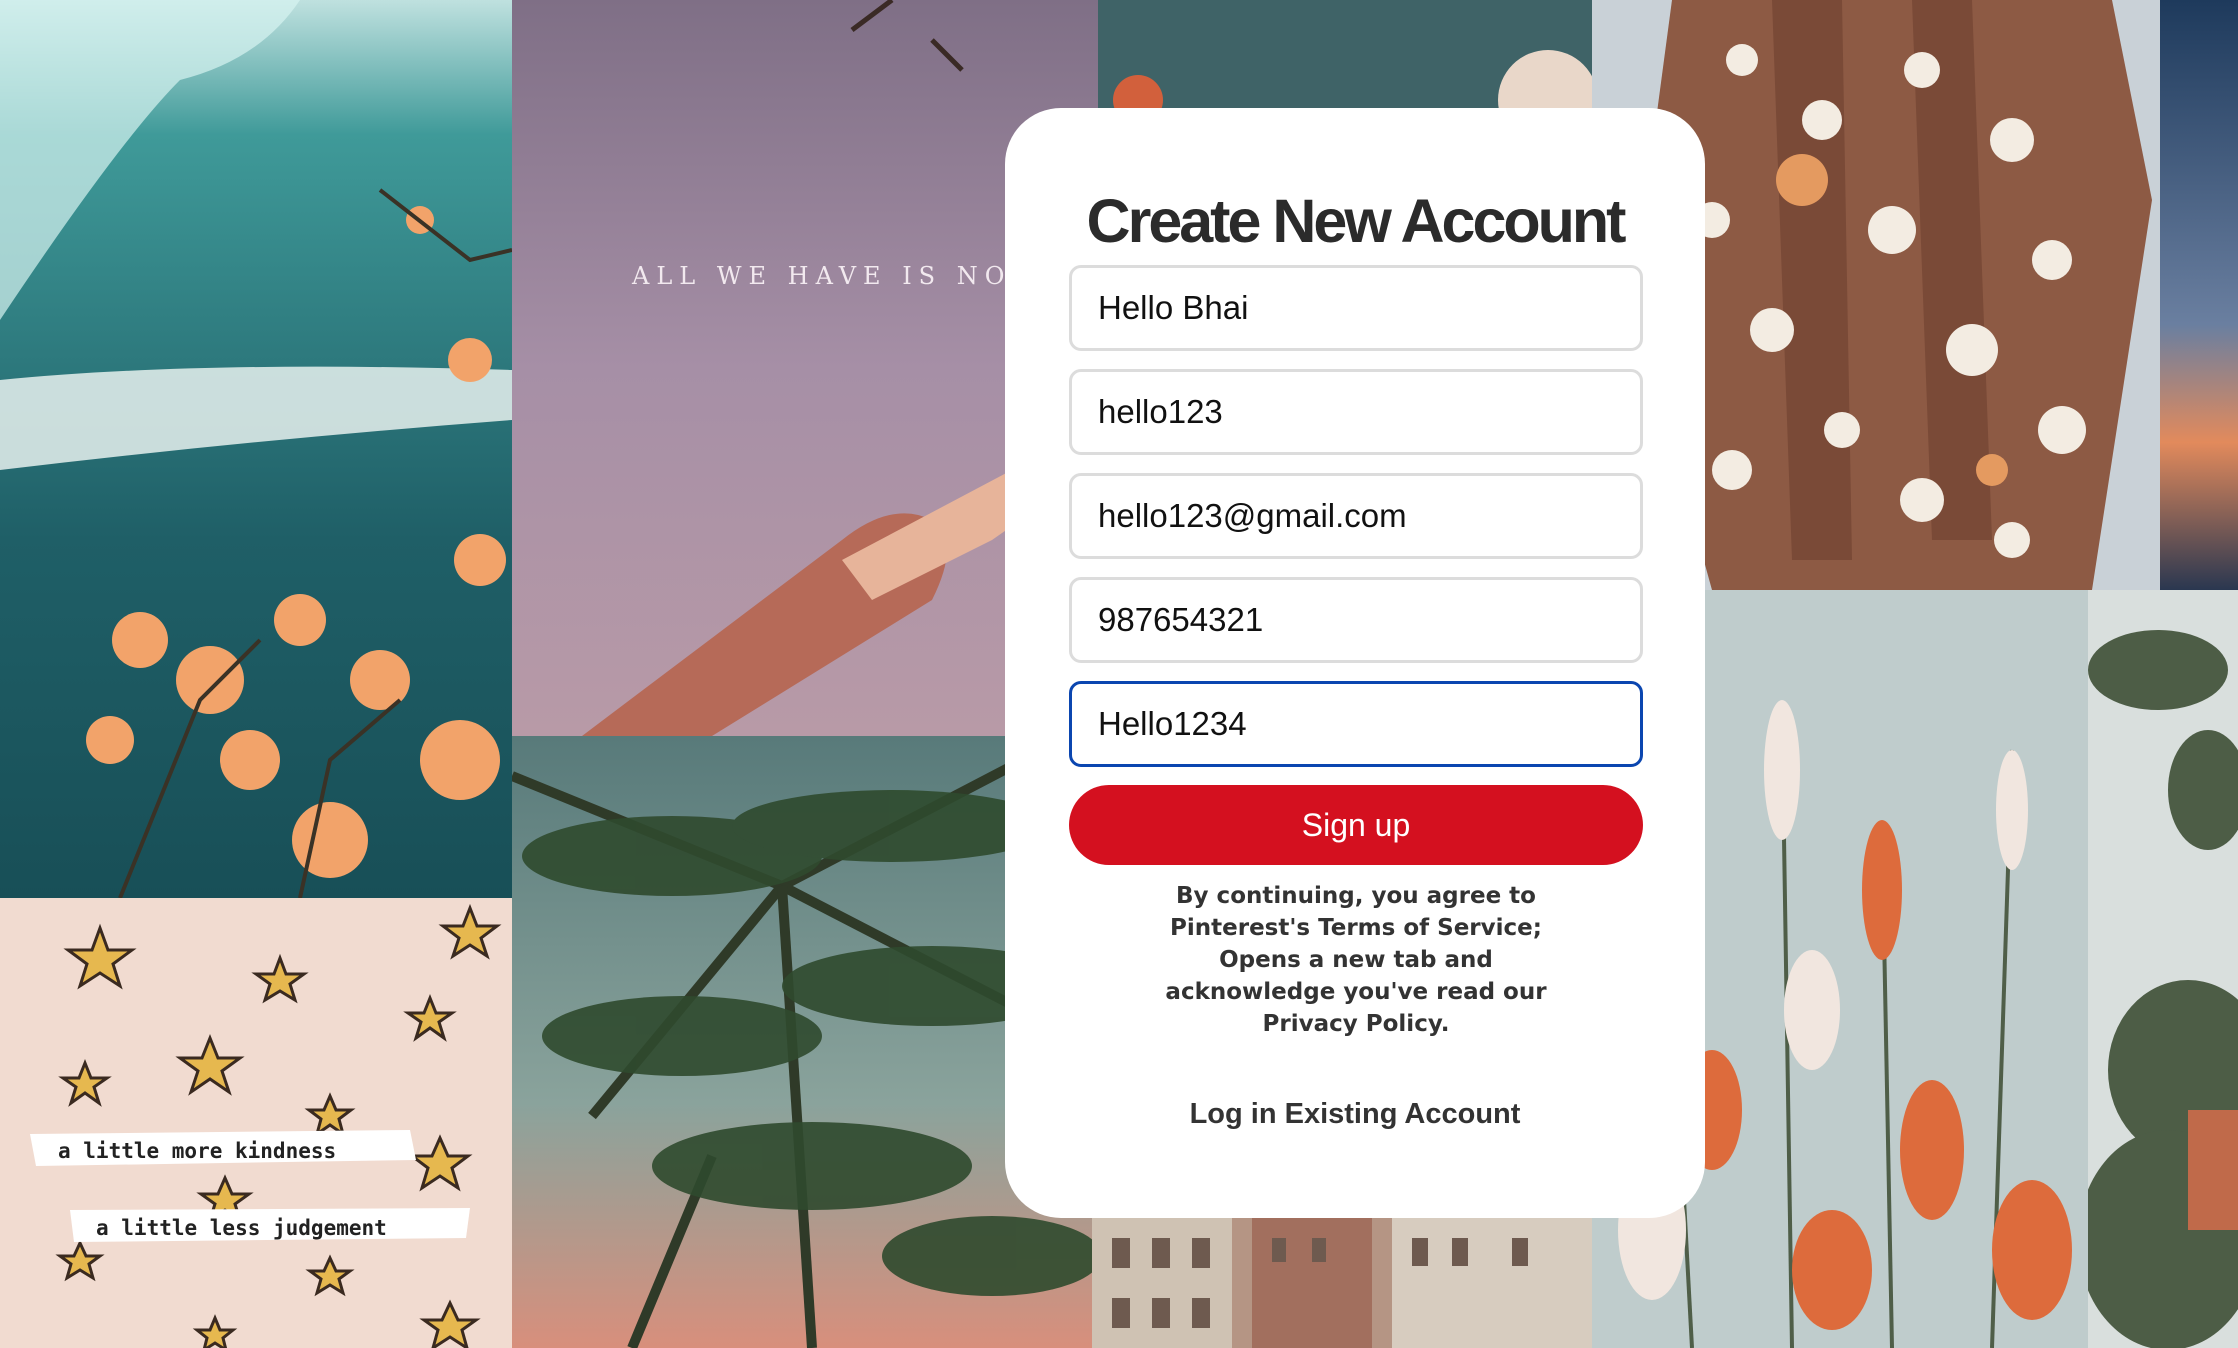  Describe the element at coordinates (2163, 969) in the screenshot. I see `palm-beach-photo` at that location.